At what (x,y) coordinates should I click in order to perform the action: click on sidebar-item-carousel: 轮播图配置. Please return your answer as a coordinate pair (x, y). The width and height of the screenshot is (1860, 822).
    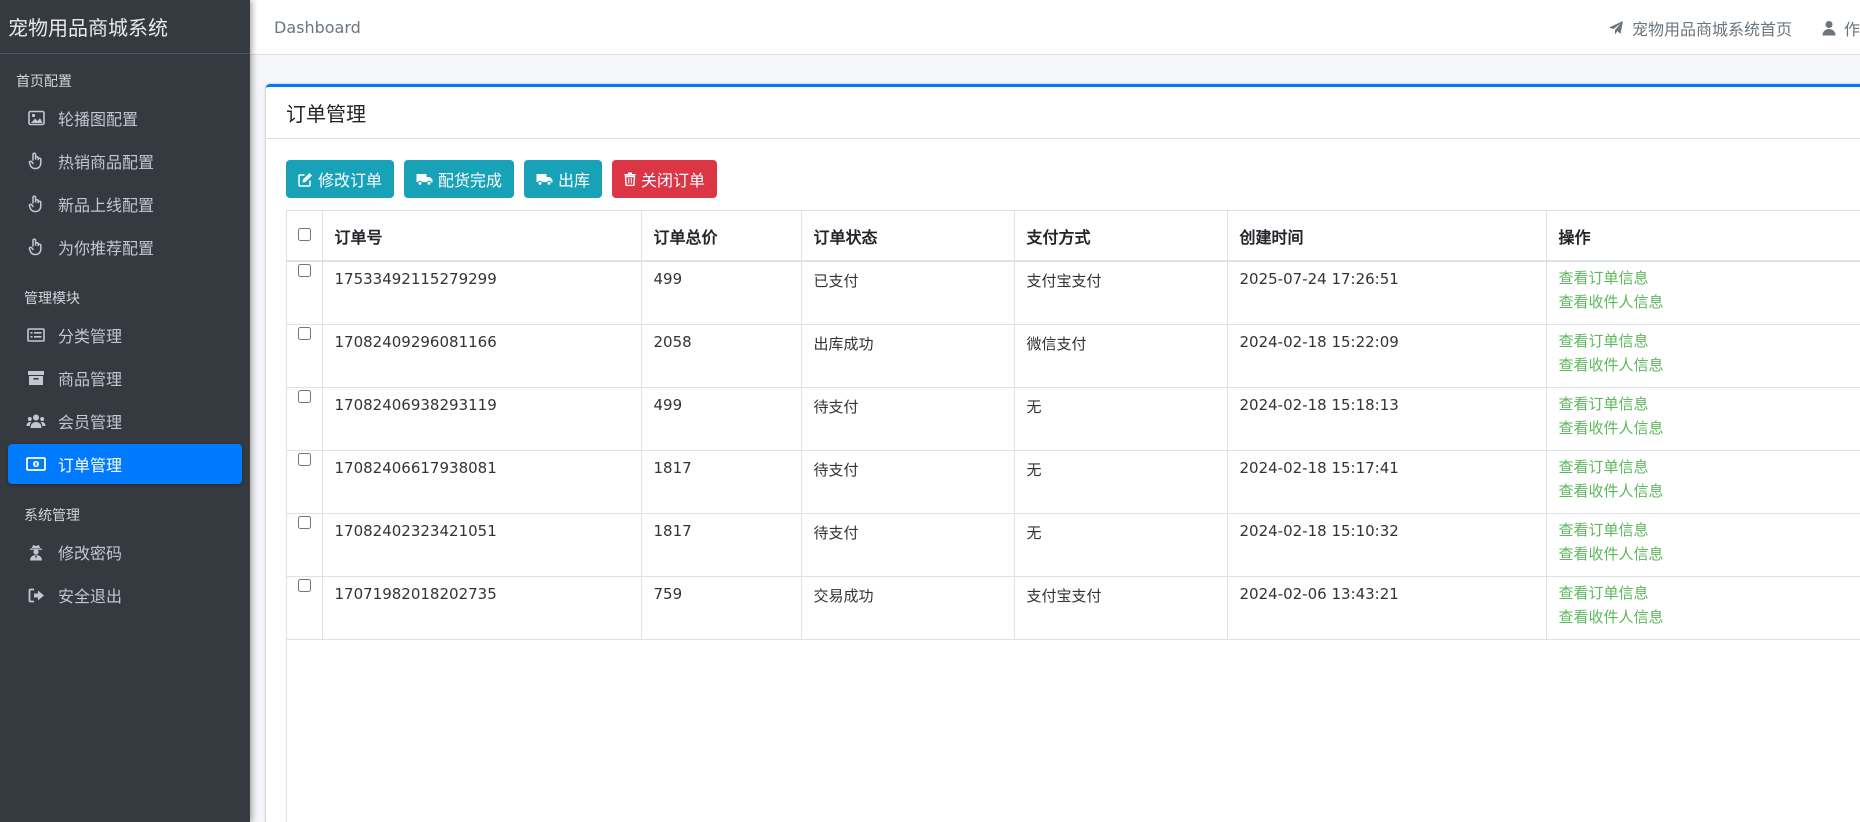
    Looking at the image, I should click on (125, 118).